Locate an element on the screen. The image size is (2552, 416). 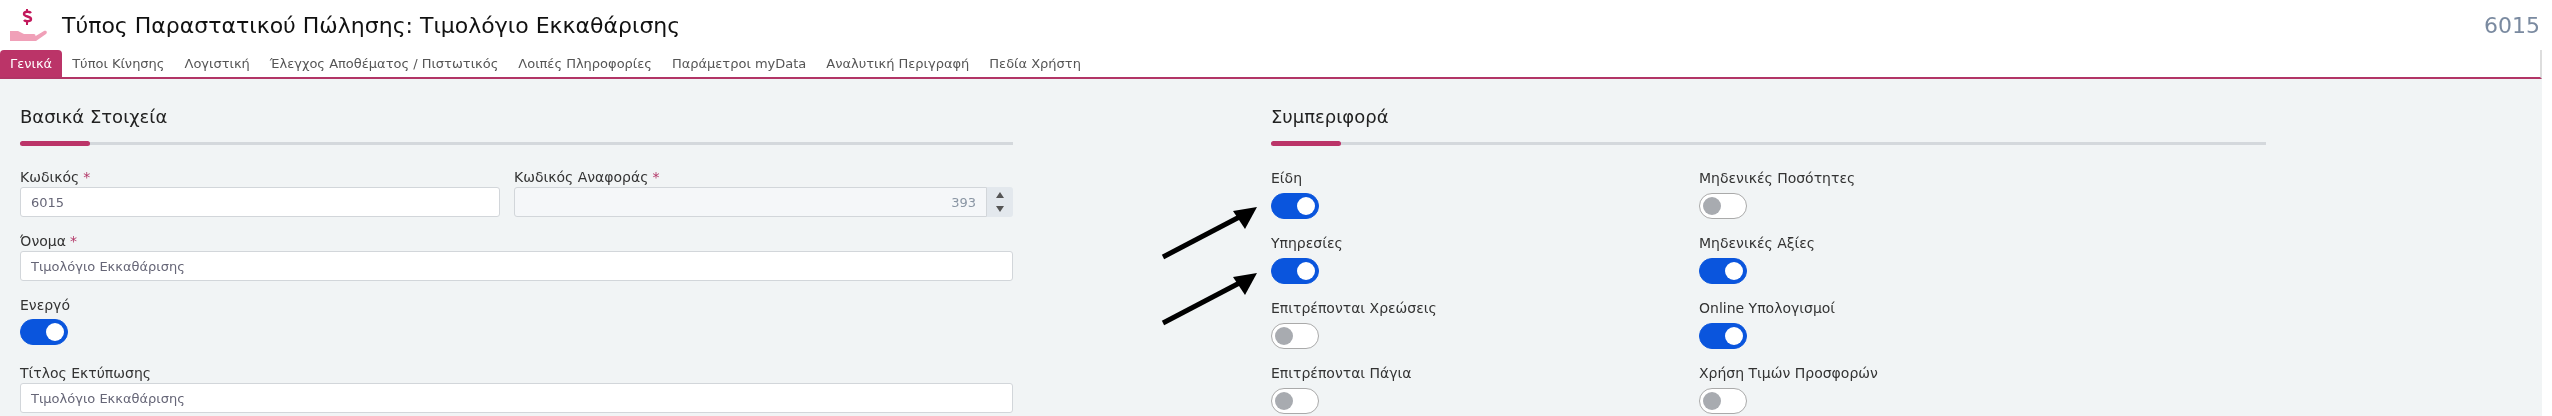
up-down-arrows-icon is located at coordinates (1000, 202).